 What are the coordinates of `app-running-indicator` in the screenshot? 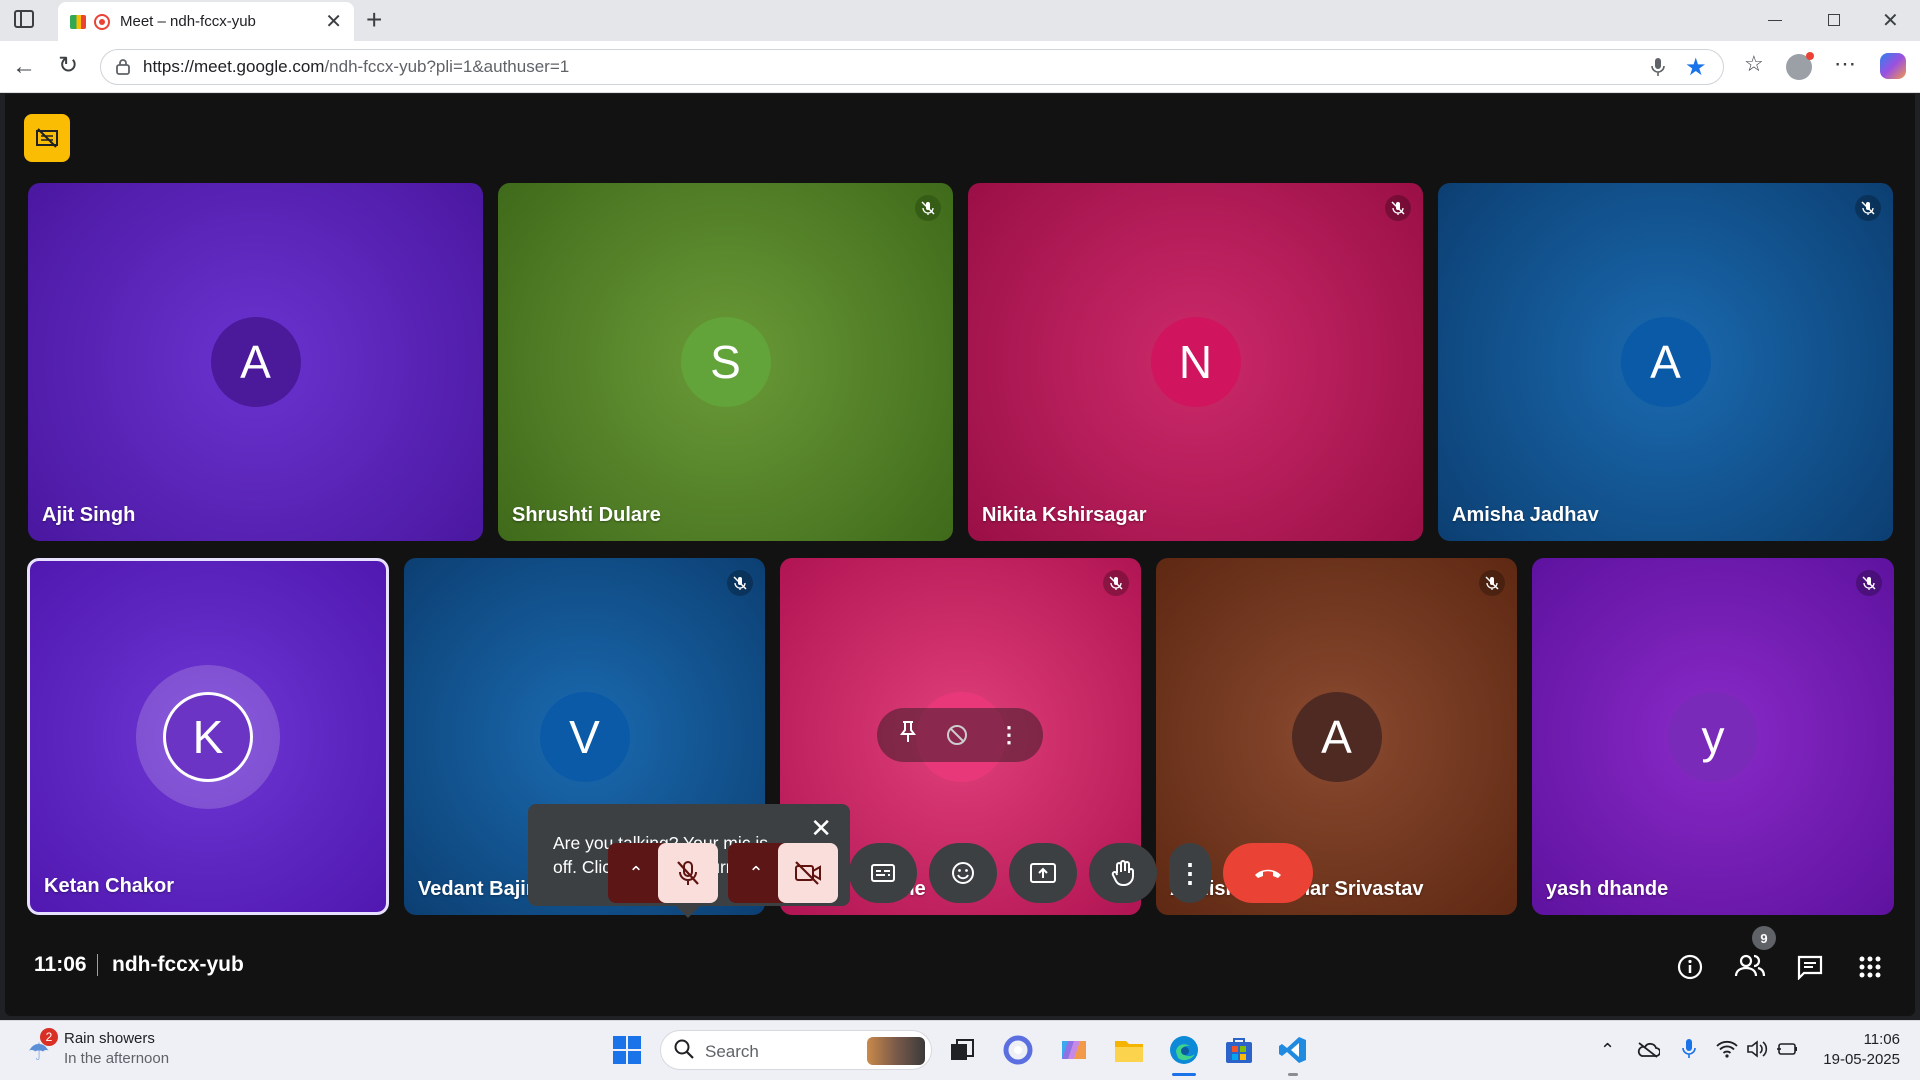 It's located at (1293, 1074).